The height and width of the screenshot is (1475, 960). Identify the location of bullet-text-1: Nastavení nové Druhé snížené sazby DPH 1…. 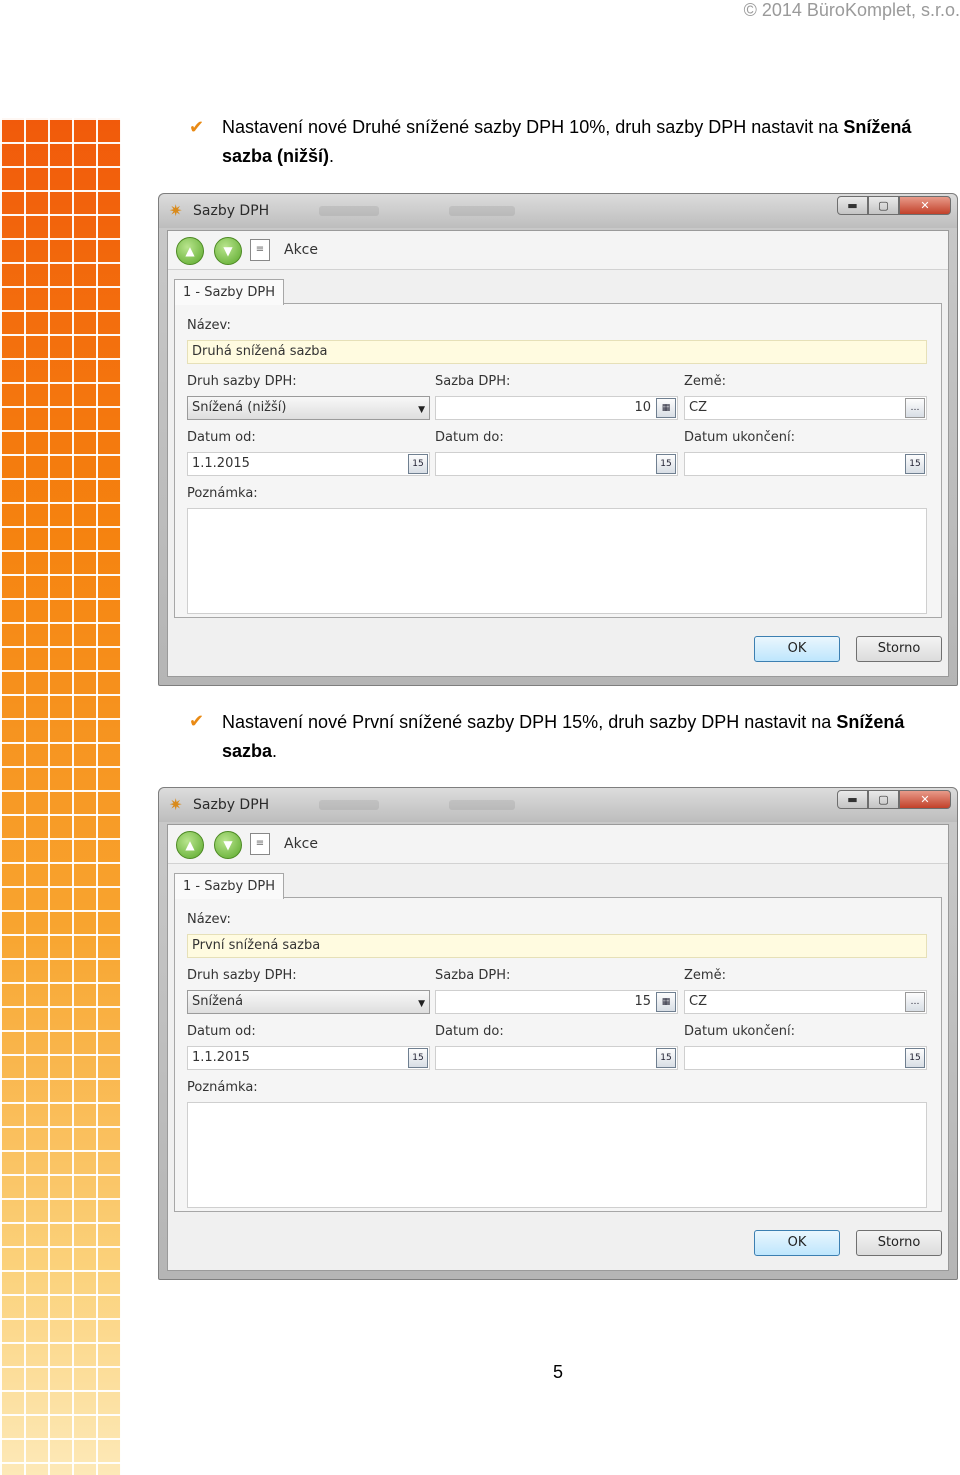
(567, 141).